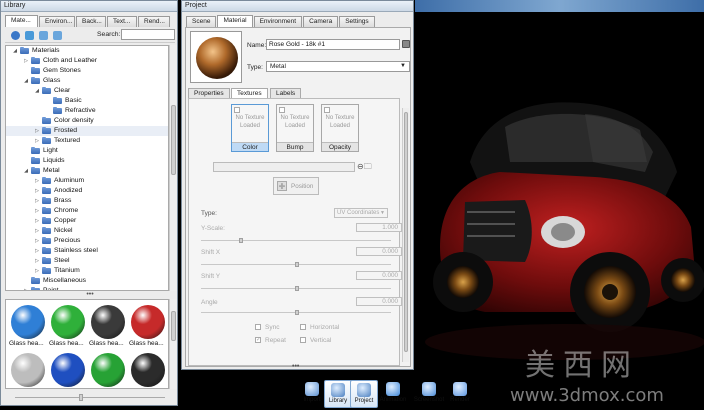 Image resolution: width=704 pixels, height=410 pixels. What do you see at coordinates (258, 327) in the screenshot?
I see `sync-checkbox` at bounding box center [258, 327].